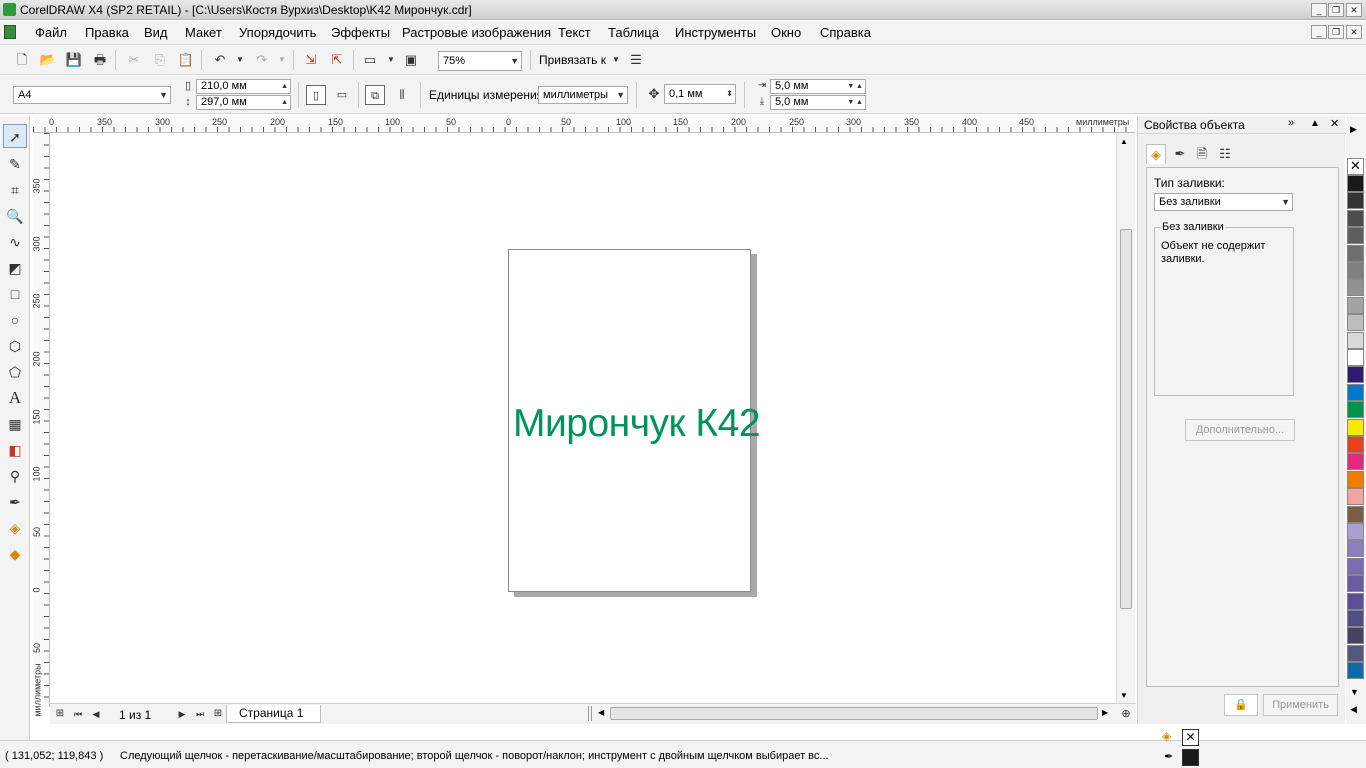 The height and width of the screenshot is (768, 1366). Describe the element at coordinates (243, 102) in the screenshot. I see `paper-height-input: 297,0 мм ▲` at that location.